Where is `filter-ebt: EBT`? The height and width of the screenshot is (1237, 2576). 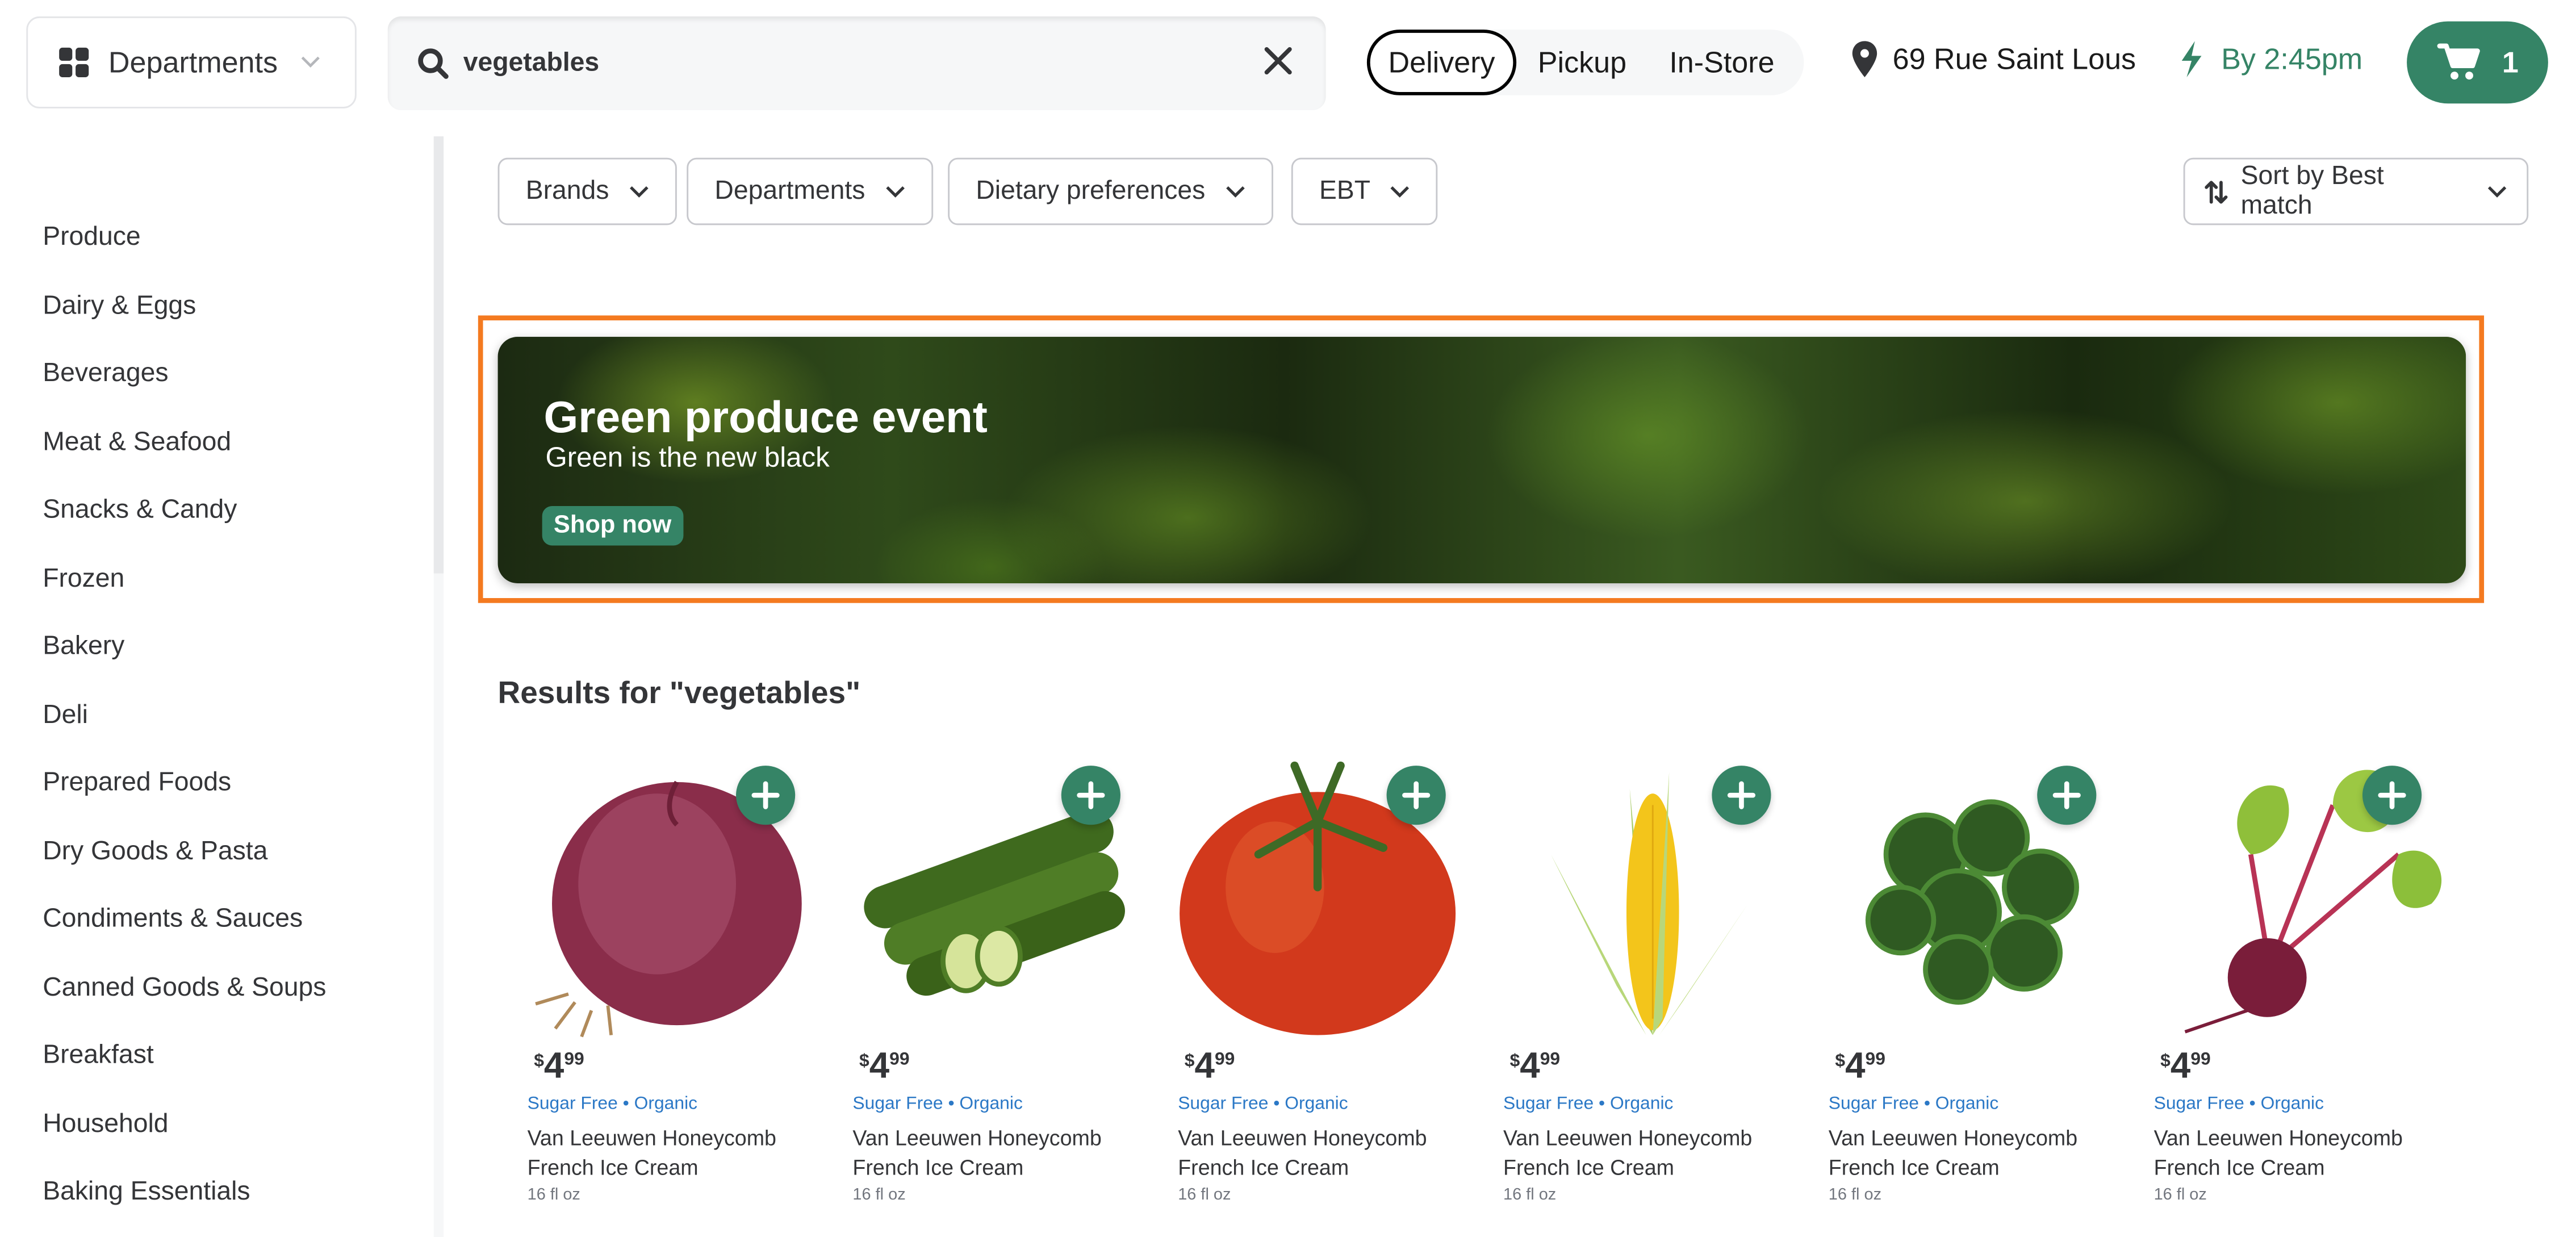
filter-ebt: EBT is located at coordinates (1364, 191).